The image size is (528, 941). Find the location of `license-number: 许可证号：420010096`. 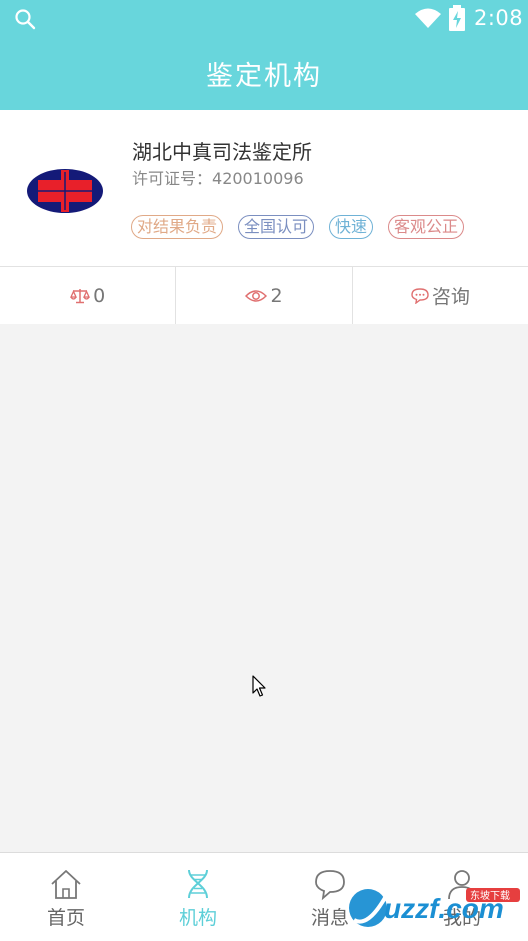

license-number: 许可证号：420010096 is located at coordinates (218, 177).